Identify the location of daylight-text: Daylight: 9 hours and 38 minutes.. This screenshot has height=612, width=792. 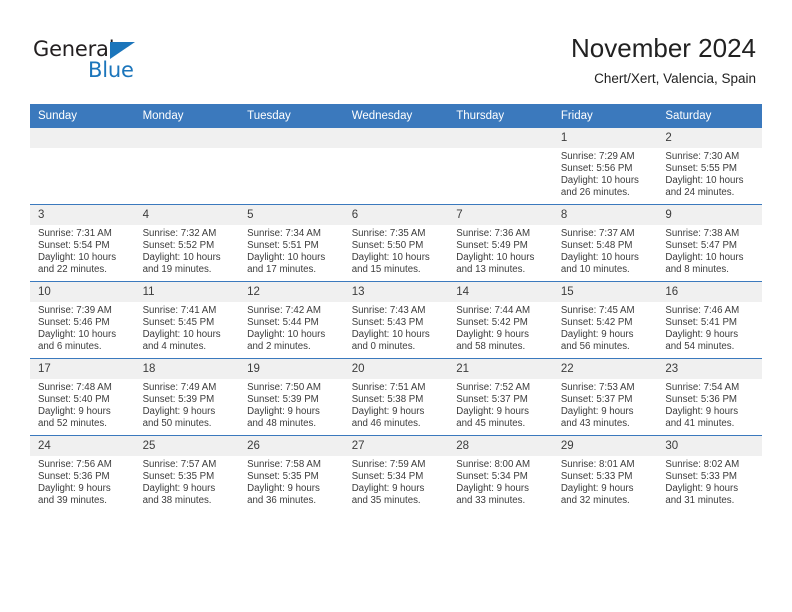
(179, 495).